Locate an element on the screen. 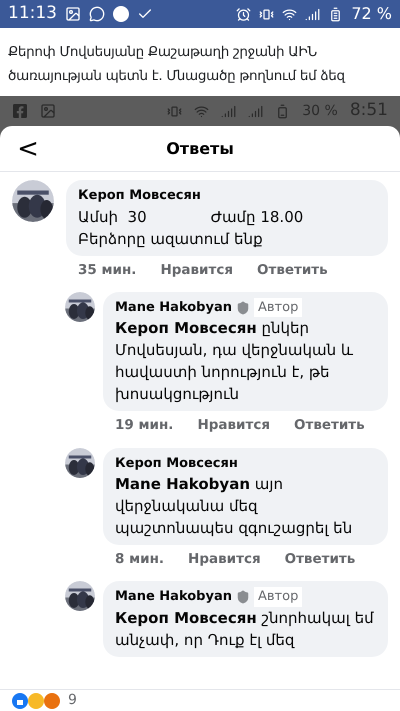  reaction-count: 9 is located at coordinates (72, 700).